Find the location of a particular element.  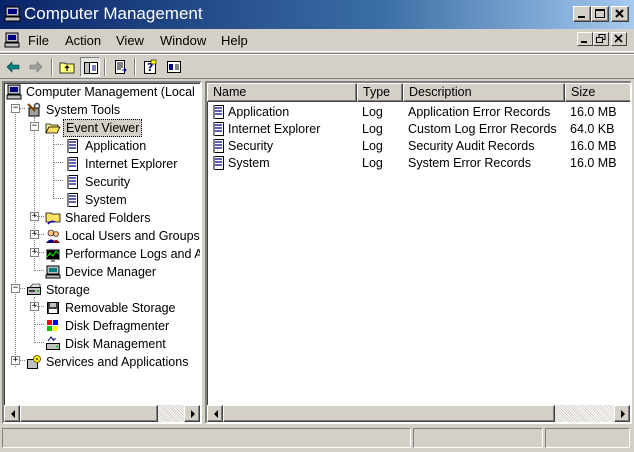

cell-name: Security is located at coordinates (251, 146).